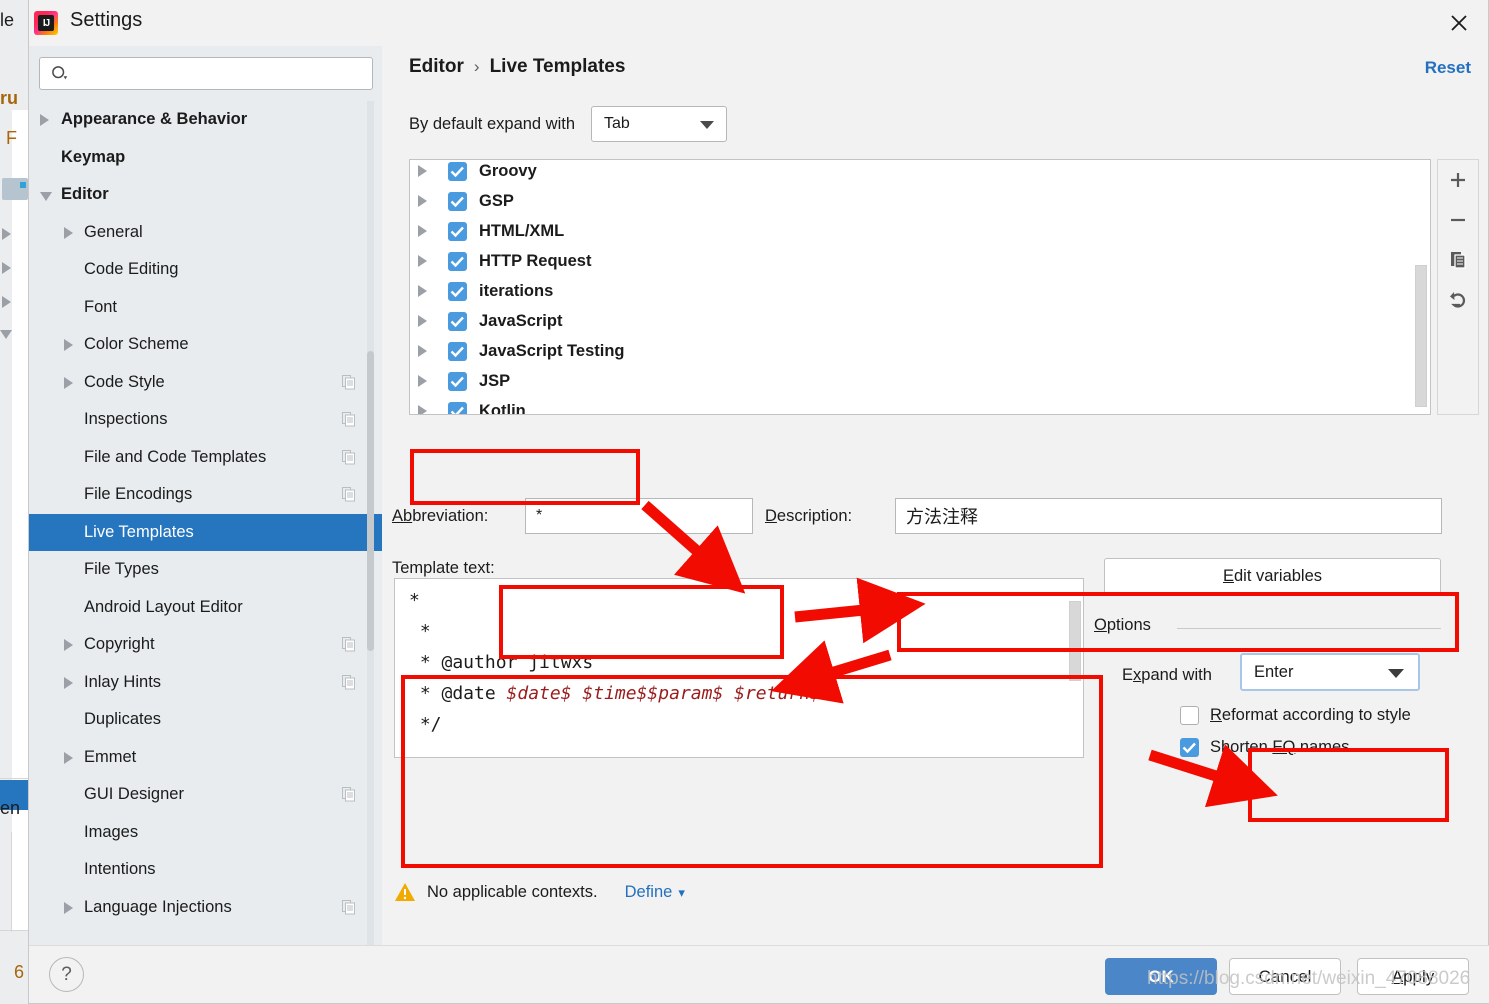 This screenshot has height=1004, width=1489. Describe the element at coordinates (1421, 336) in the screenshot. I see `template-list-scrollbar-thumb` at that location.